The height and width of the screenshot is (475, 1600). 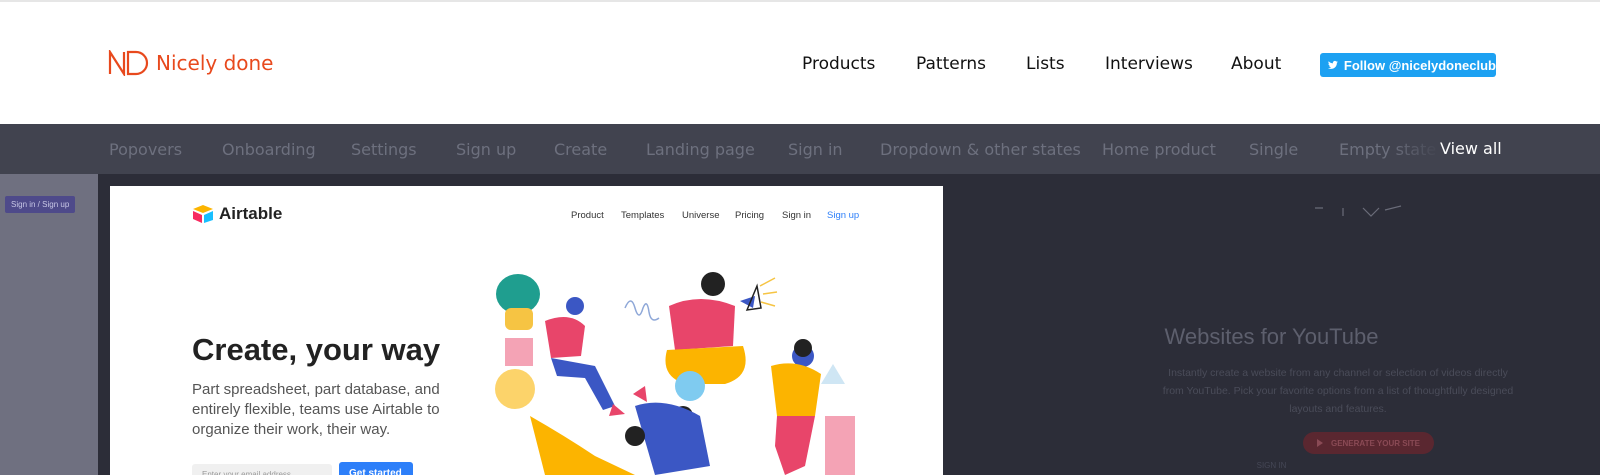 What do you see at coordinates (980, 149) in the screenshot?
I see `category-dropdown-states: Dropdown & other states` at bounding box center [980, 149].